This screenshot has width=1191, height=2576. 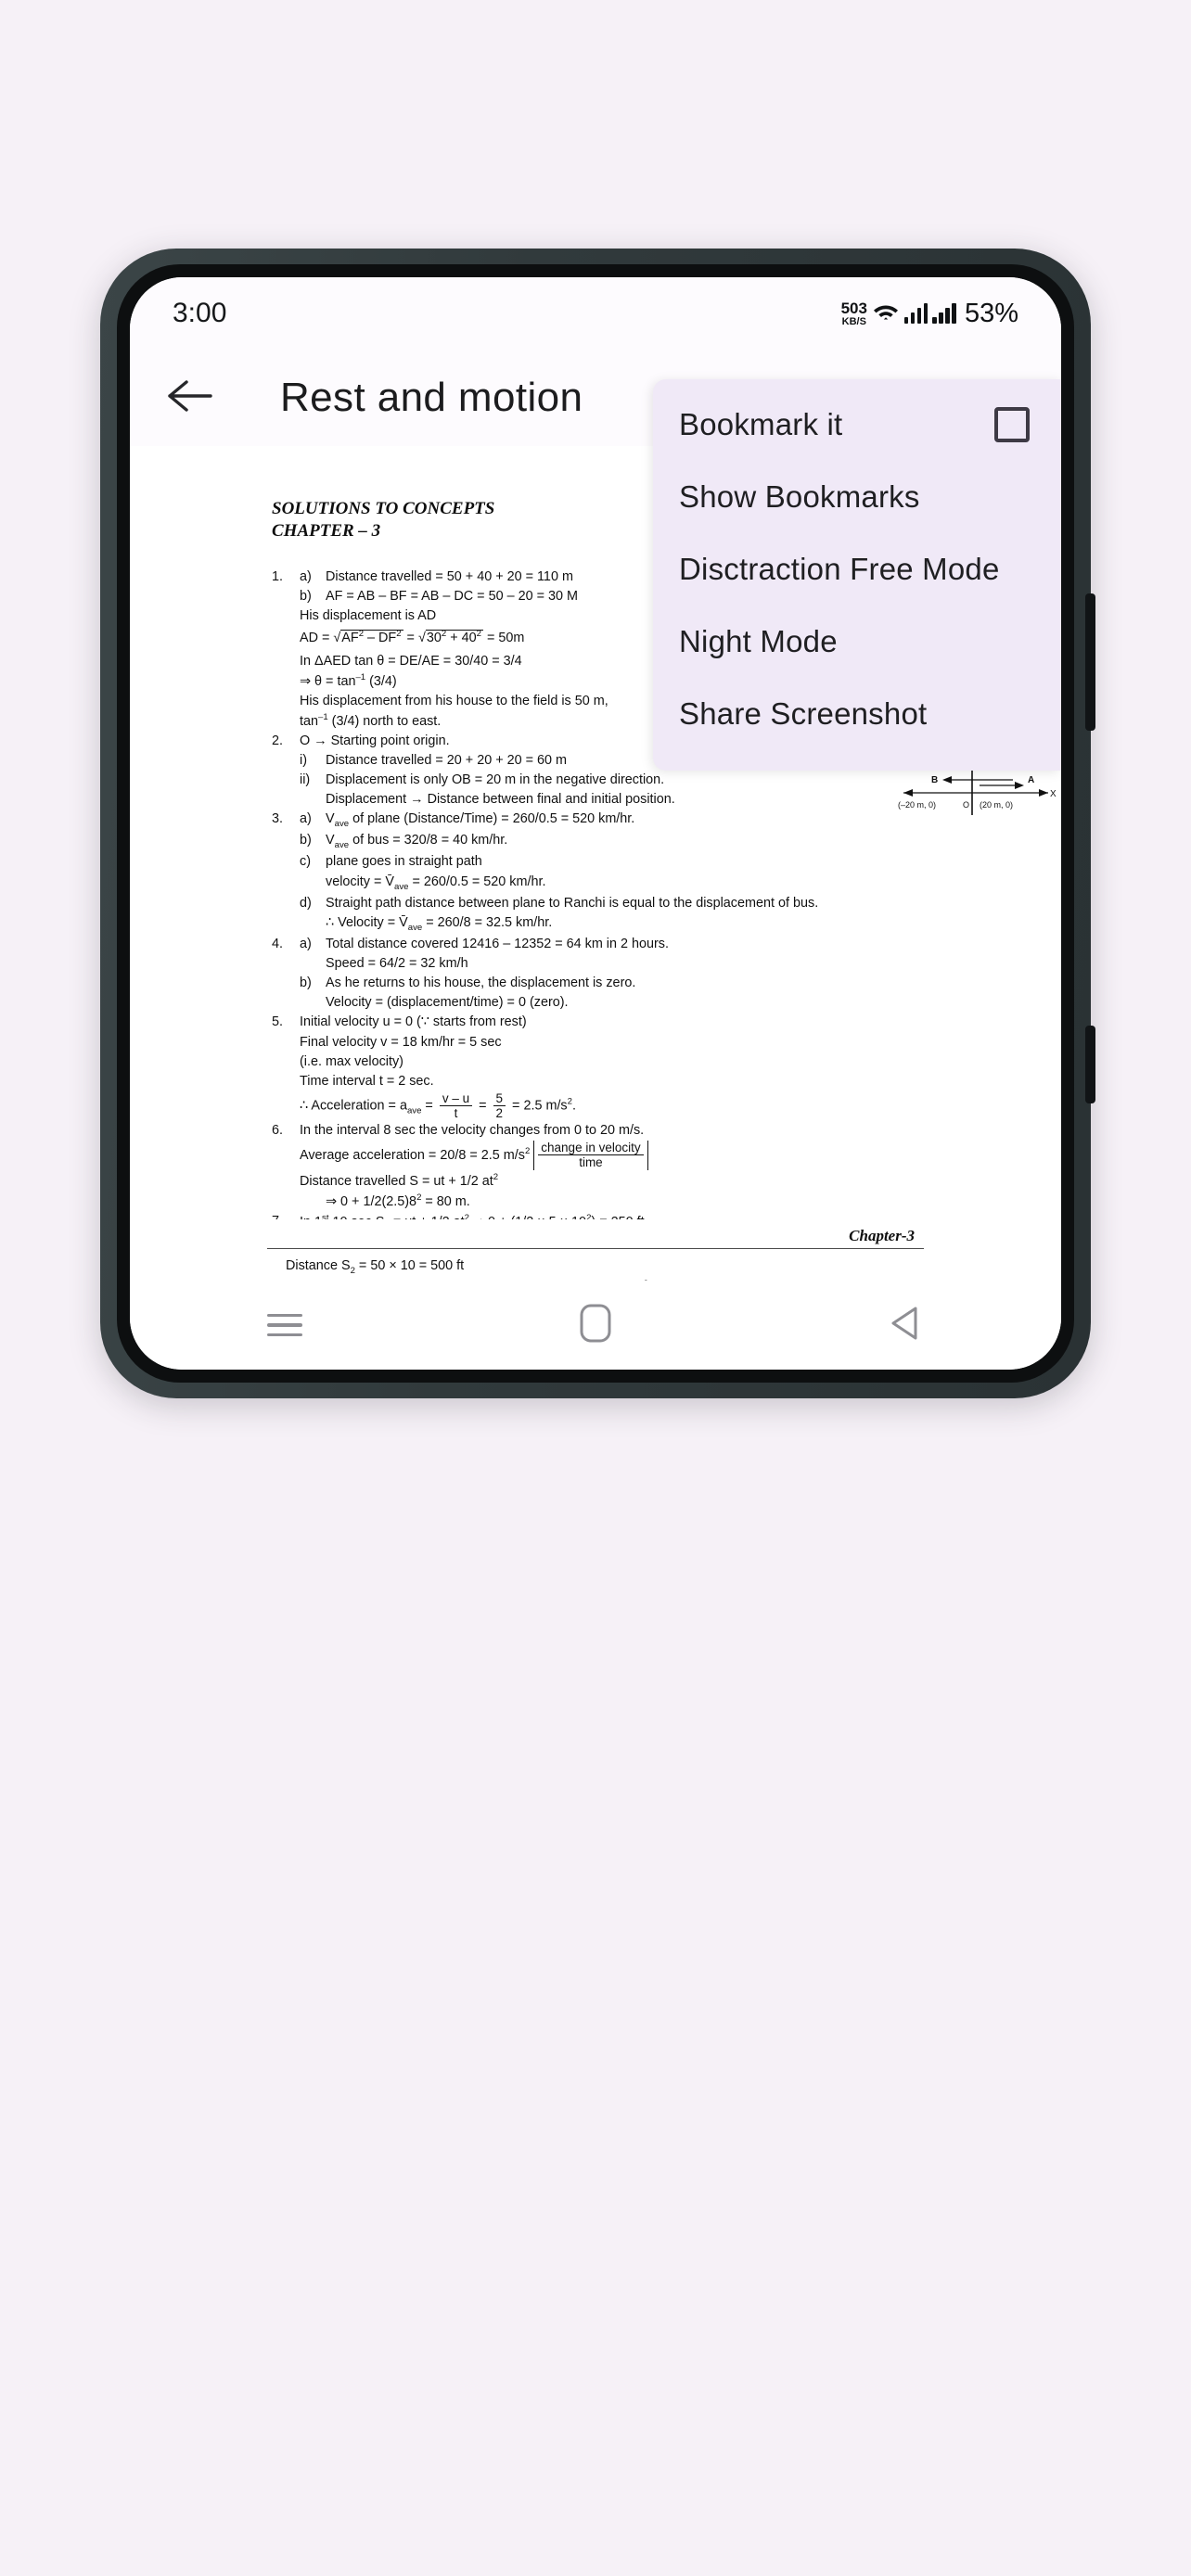 I want to click on back-triangle-icon, so click(x=907, y=1325).